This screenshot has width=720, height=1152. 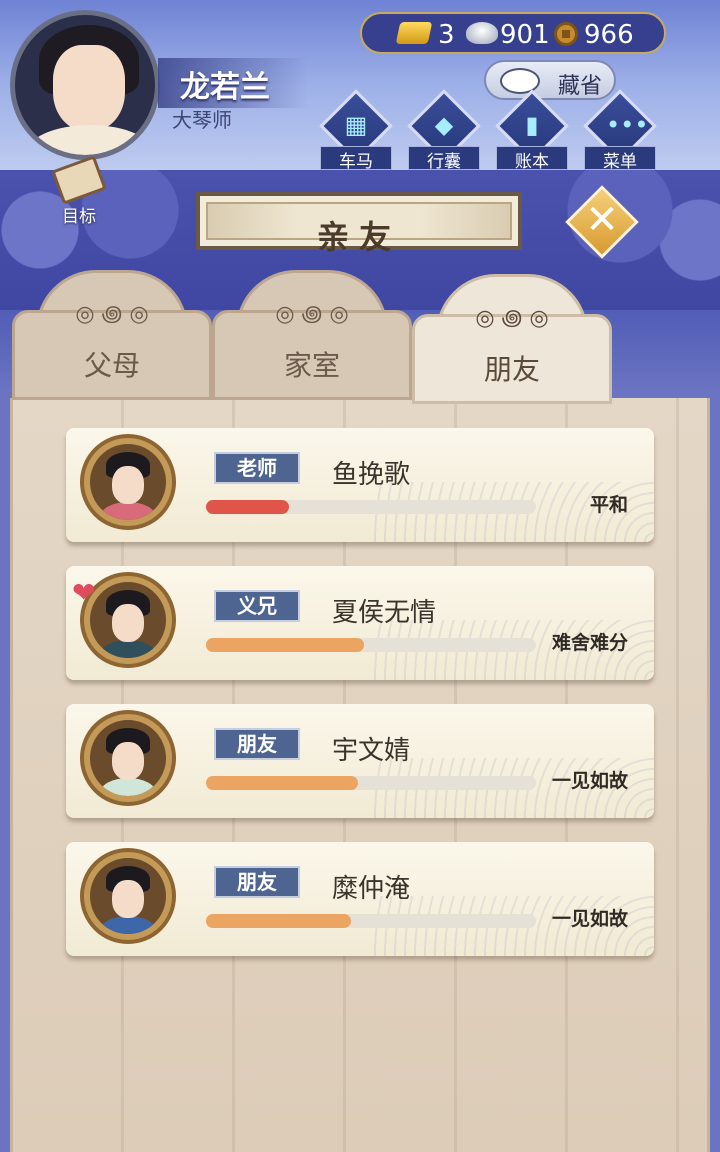 What do you see at coordinates (532, 159) in the screenshot?
I see `menu-label: 账本` at bounding box center [532, 159].